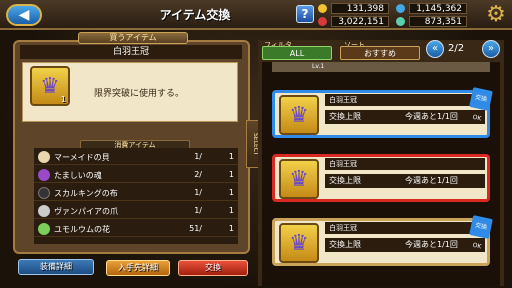 The height and width of the screenshot is (288, 512). Describe the element at coordinates (496, 14) in the screenshot. I see `gear-ornament-icon: ⚙` at that location.